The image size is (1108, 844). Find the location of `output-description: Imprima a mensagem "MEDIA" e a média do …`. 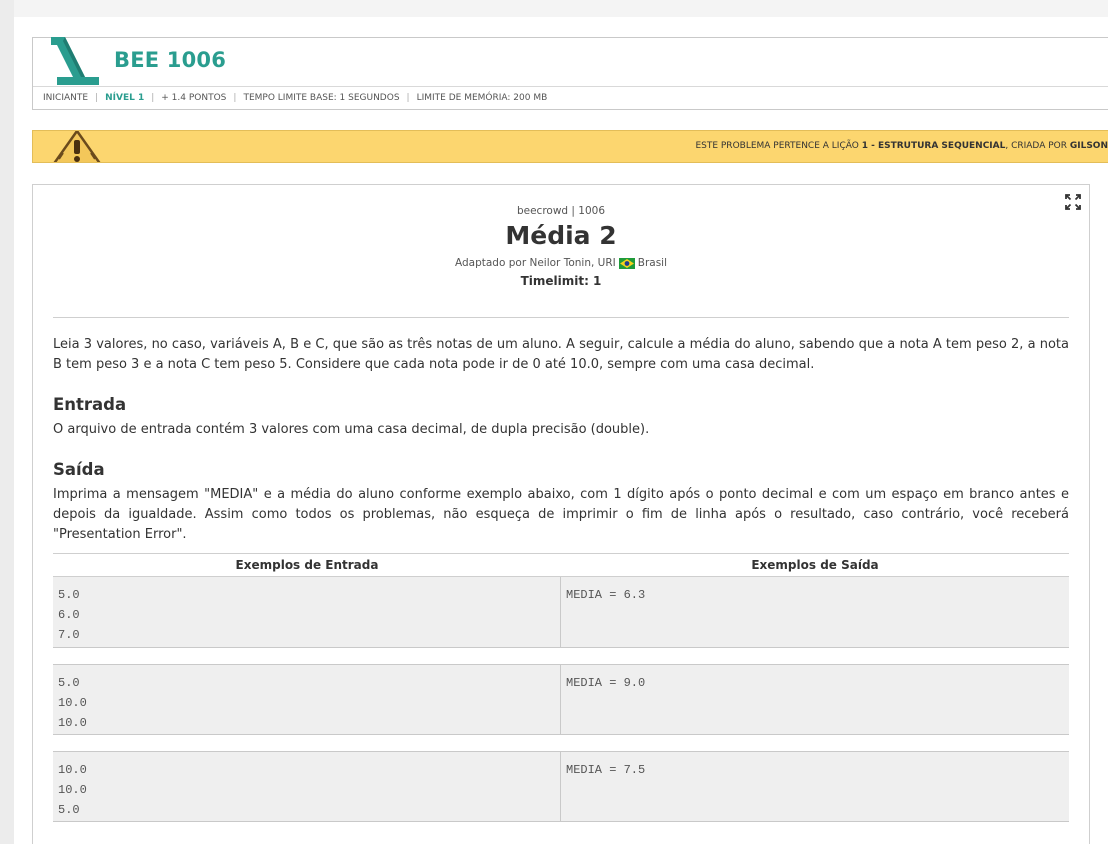

output-description: Imprima a mensagem "MEDIA" e a média do … is located at coordinates (561, 514).